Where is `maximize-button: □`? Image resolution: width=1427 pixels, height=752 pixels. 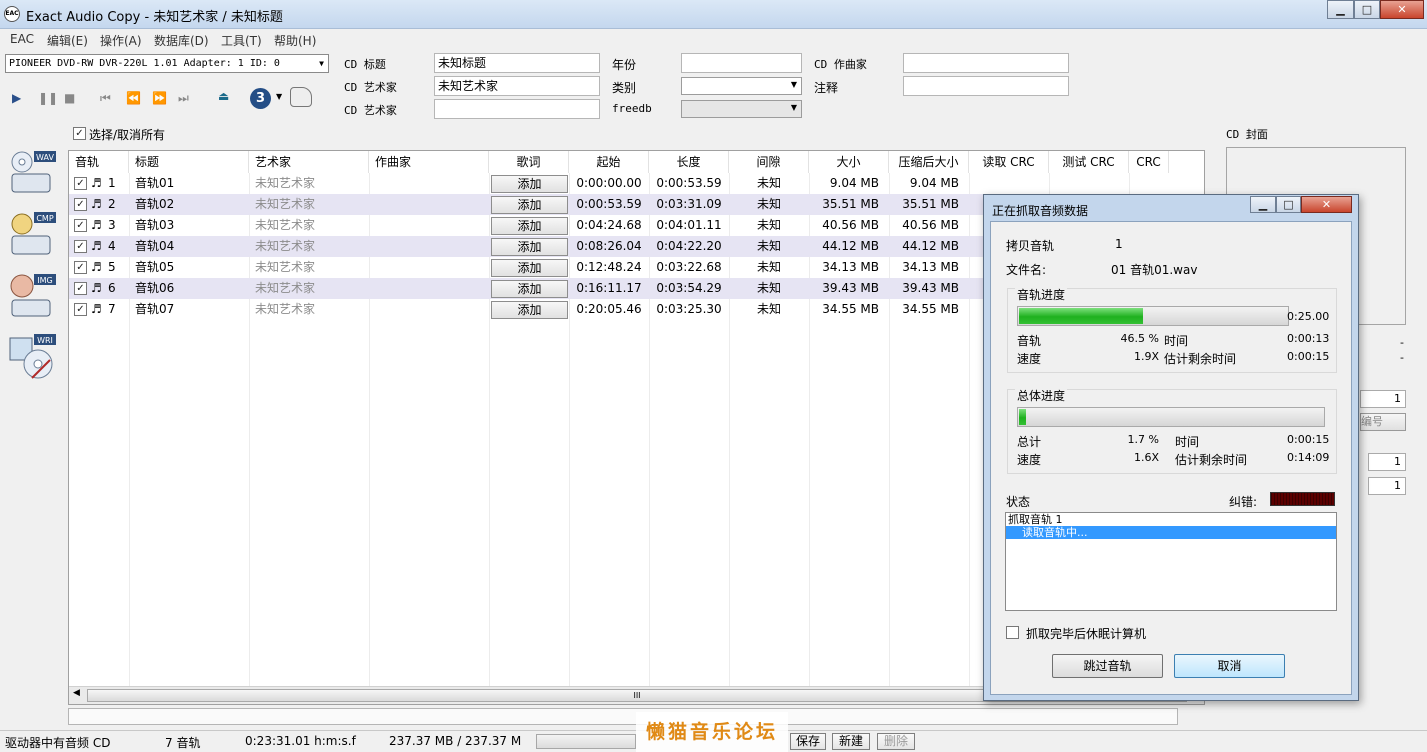 maximize-button: □ is located at coordinates (1367, 9).